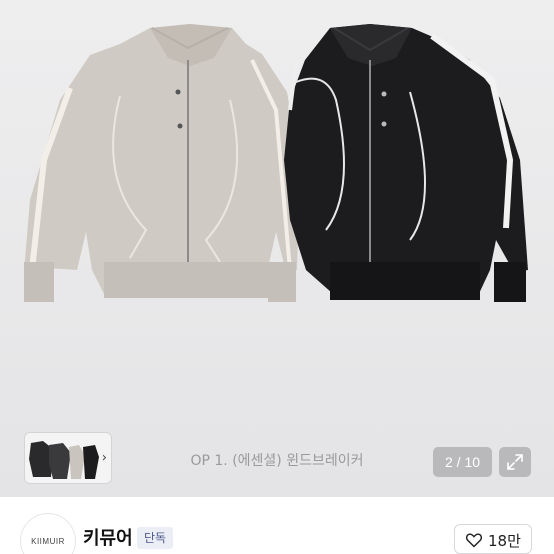 The image size is (554, 554). What do you see at coordinates (277, 461) in the screenshot?
I see `product-image-caption: OP 1. (에센셜) 윈드브레이커` at bounding box center [277, 461].